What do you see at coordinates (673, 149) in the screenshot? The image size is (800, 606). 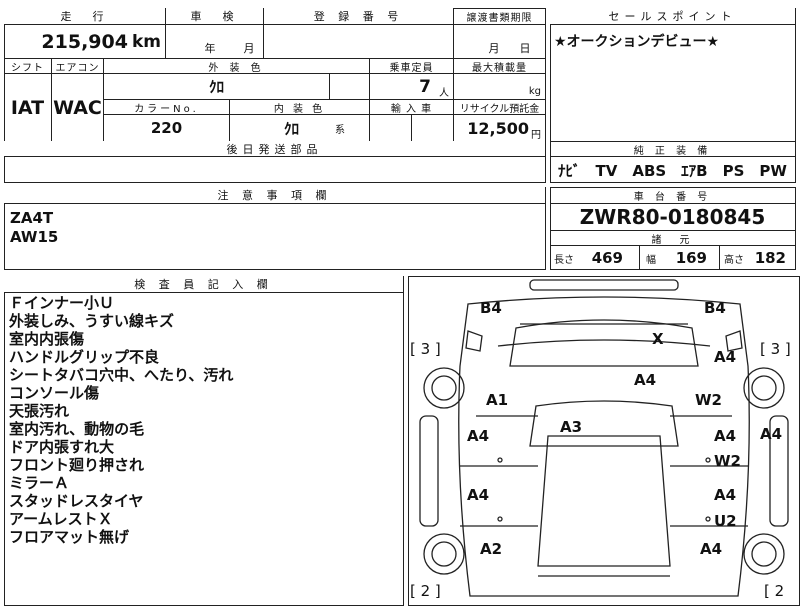 I see `equipment-header: 純 正 装 備` at bounding box center [673, 149].